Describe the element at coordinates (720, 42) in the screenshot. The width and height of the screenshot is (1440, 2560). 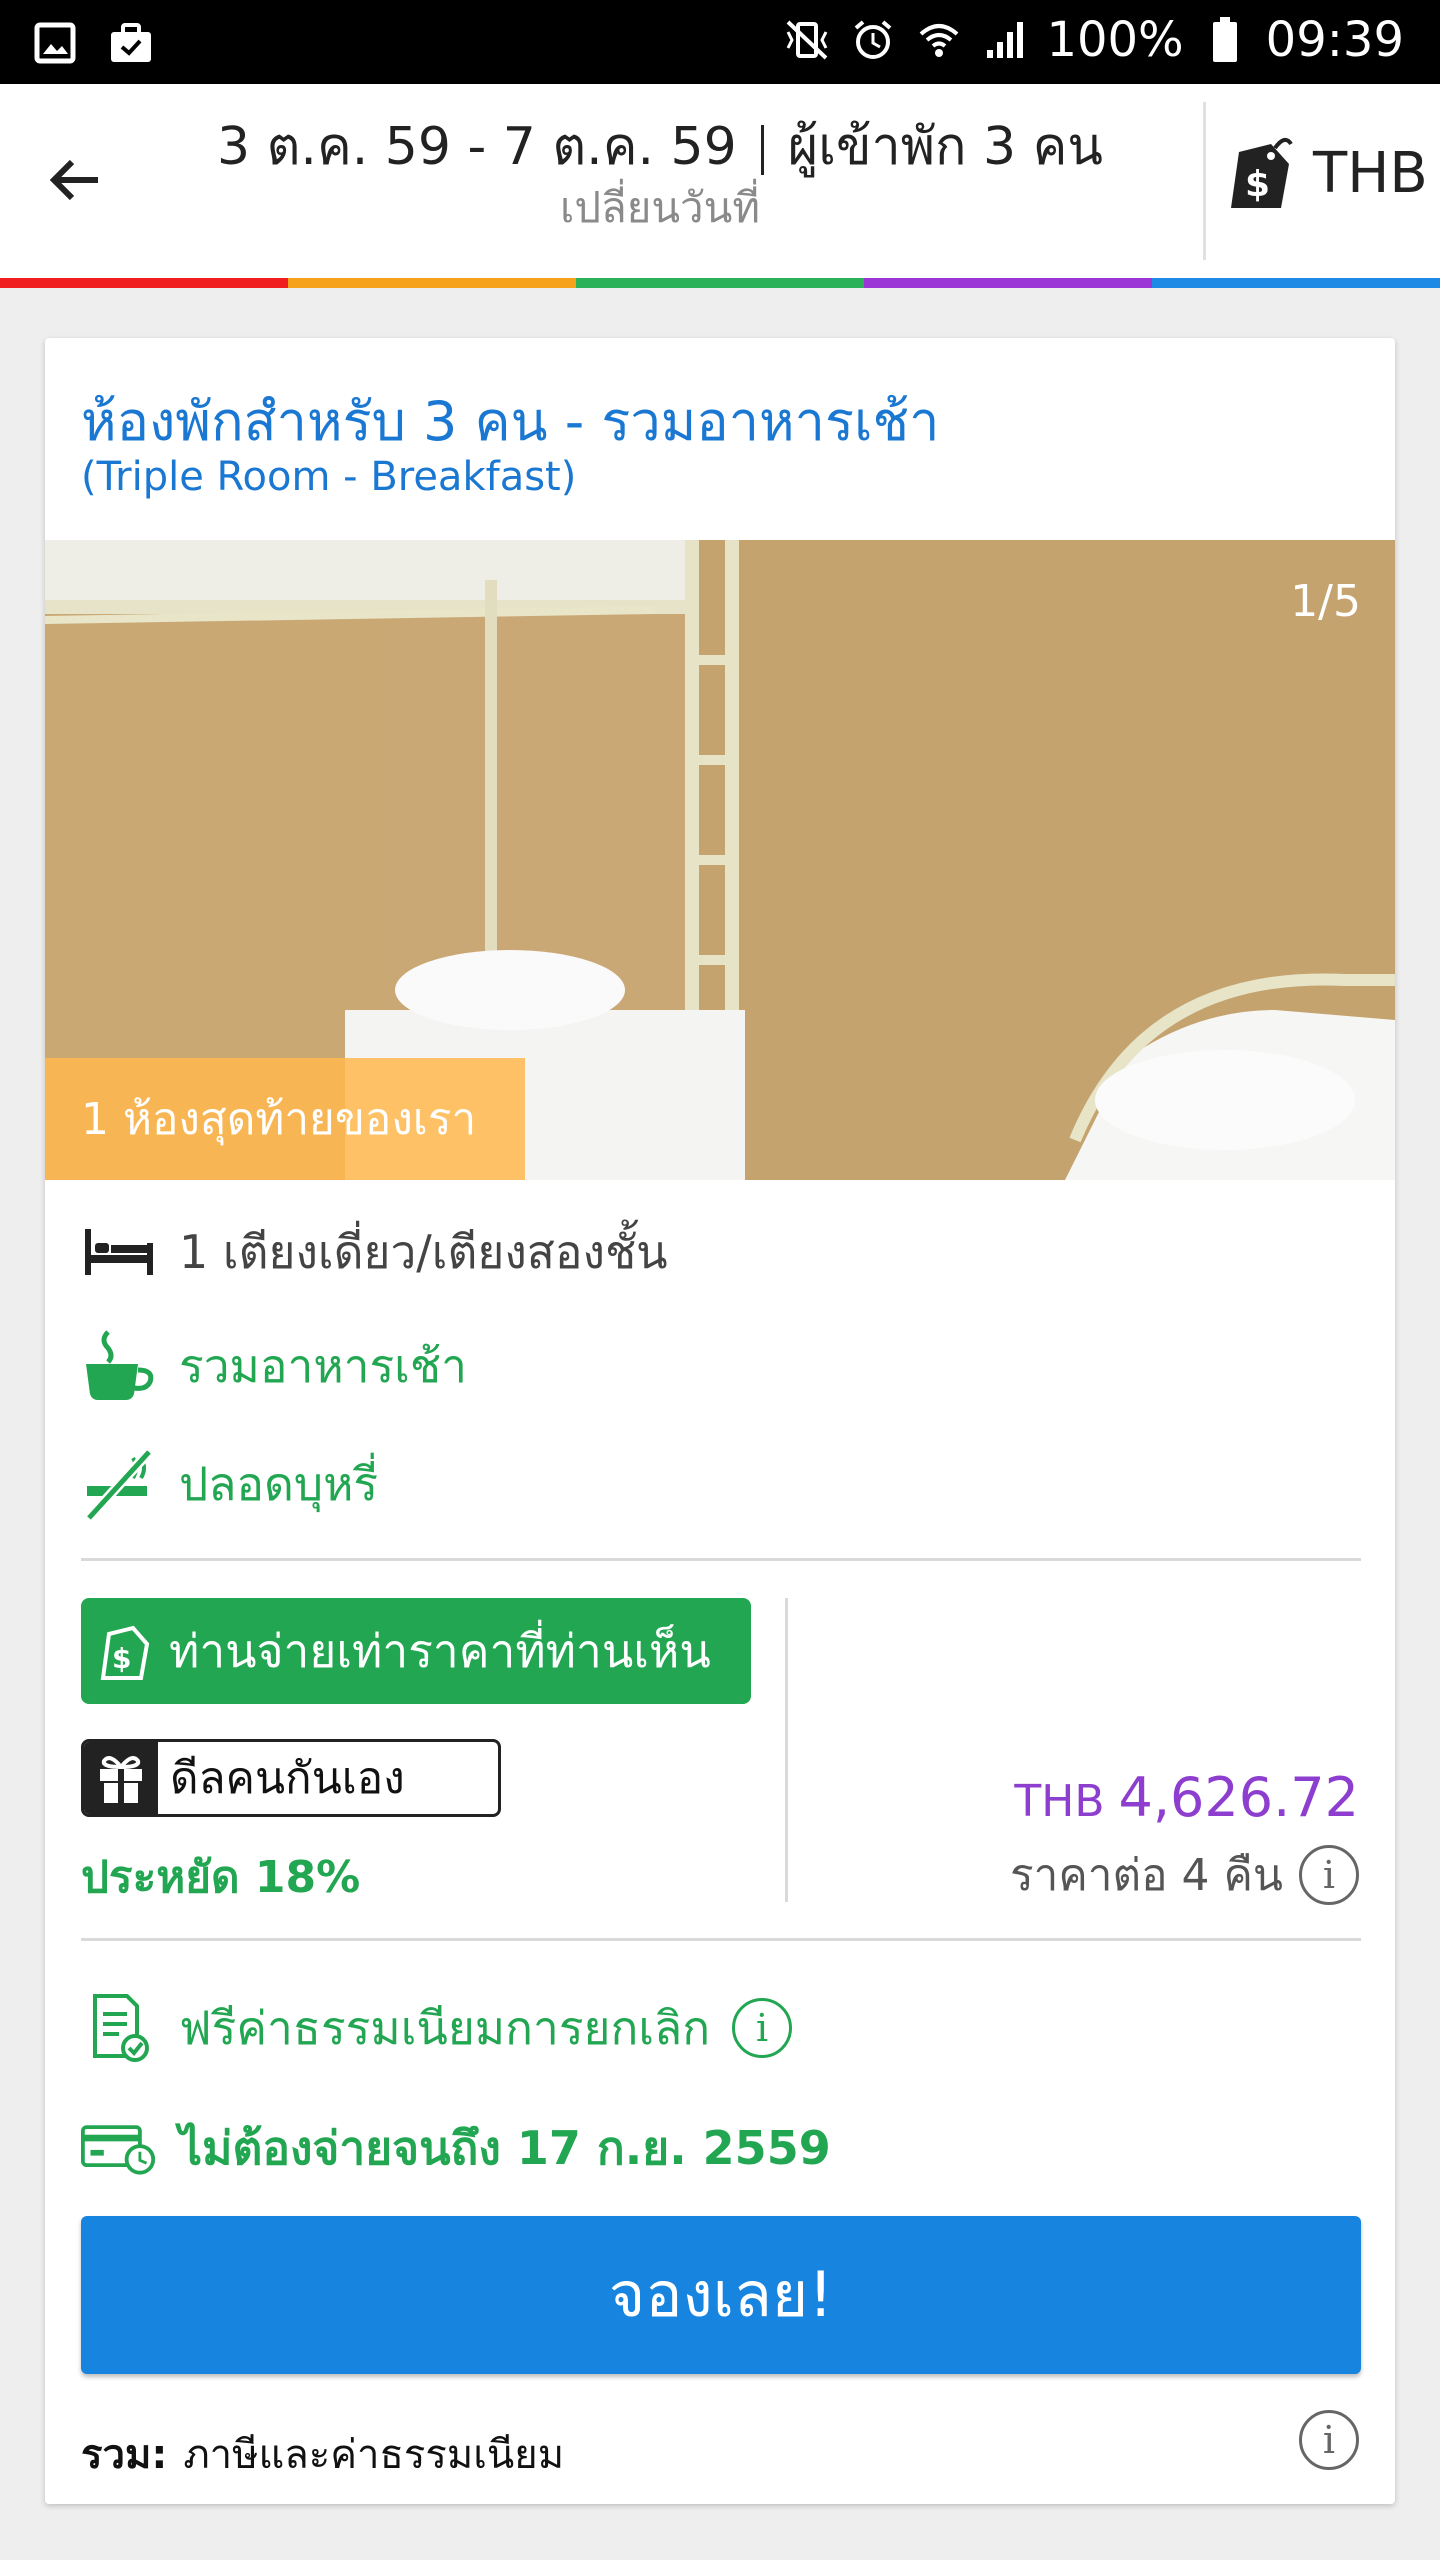
I see `status-bar: 100% 09:39` at that location.